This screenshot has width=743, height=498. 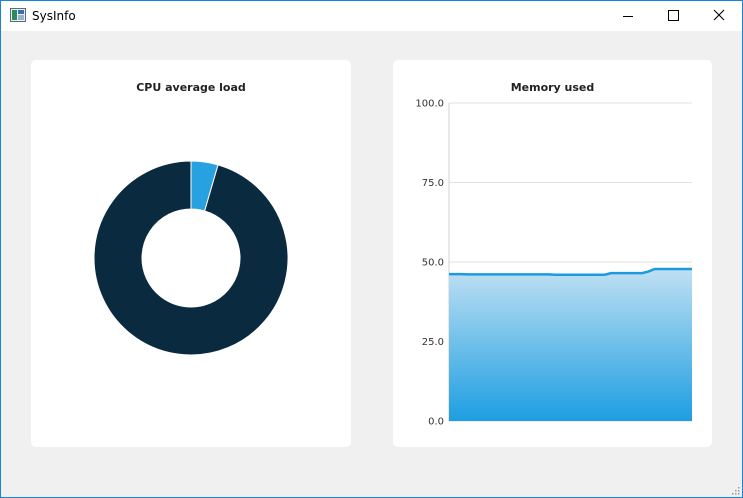 I want to click on y-tick-label: 50.0, so click(x=433, y=263).